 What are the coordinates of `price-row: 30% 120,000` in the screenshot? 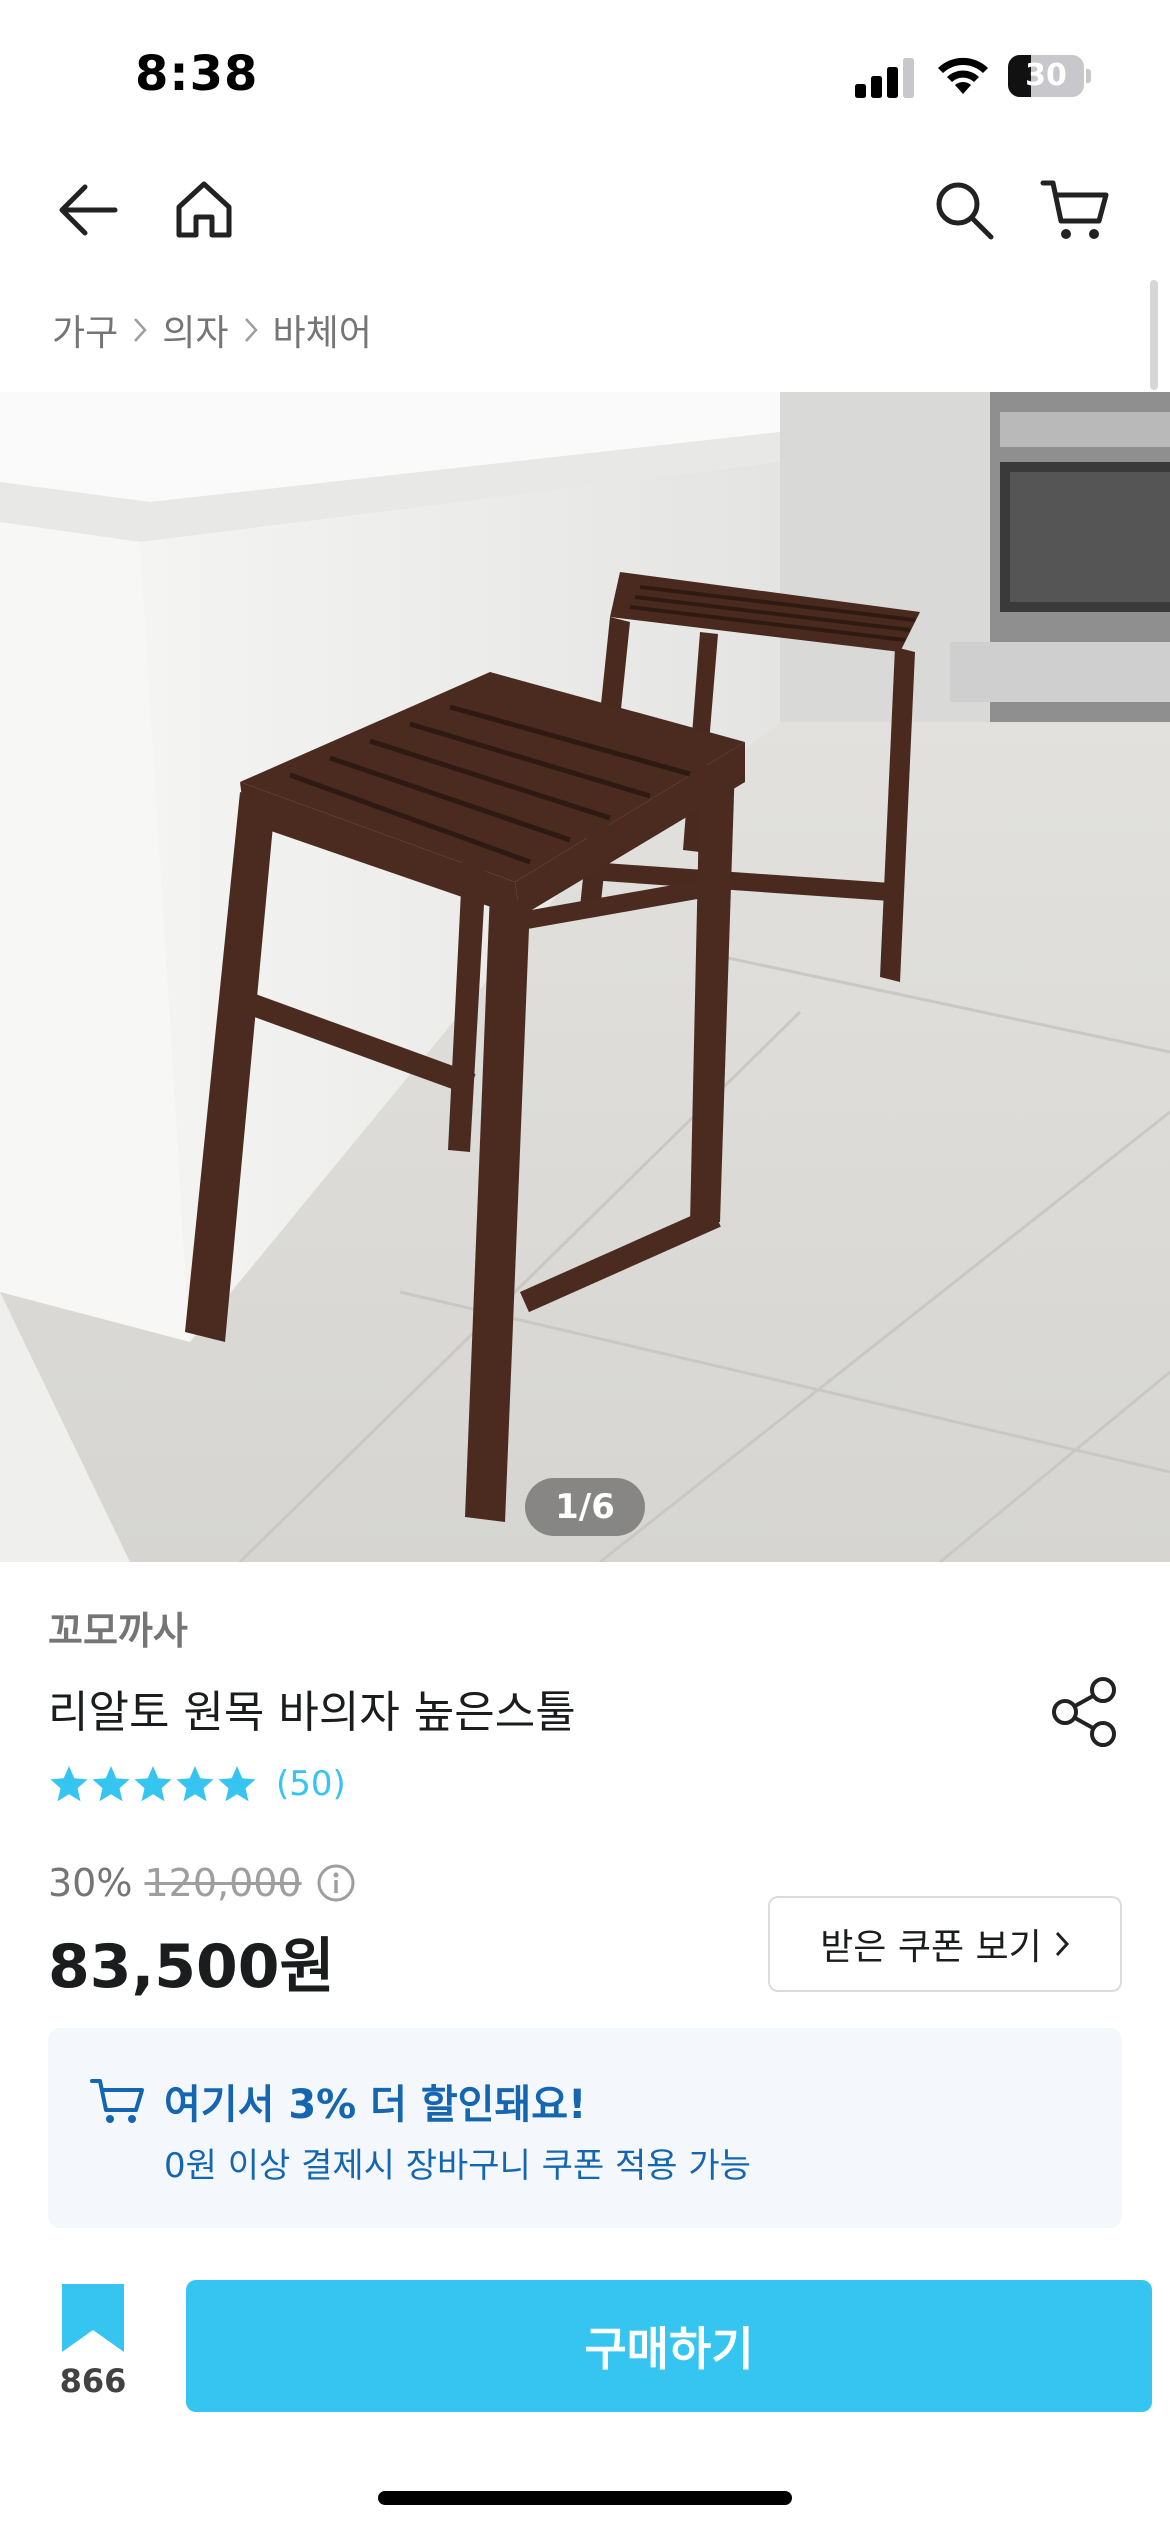 It's located at (202, 1883).